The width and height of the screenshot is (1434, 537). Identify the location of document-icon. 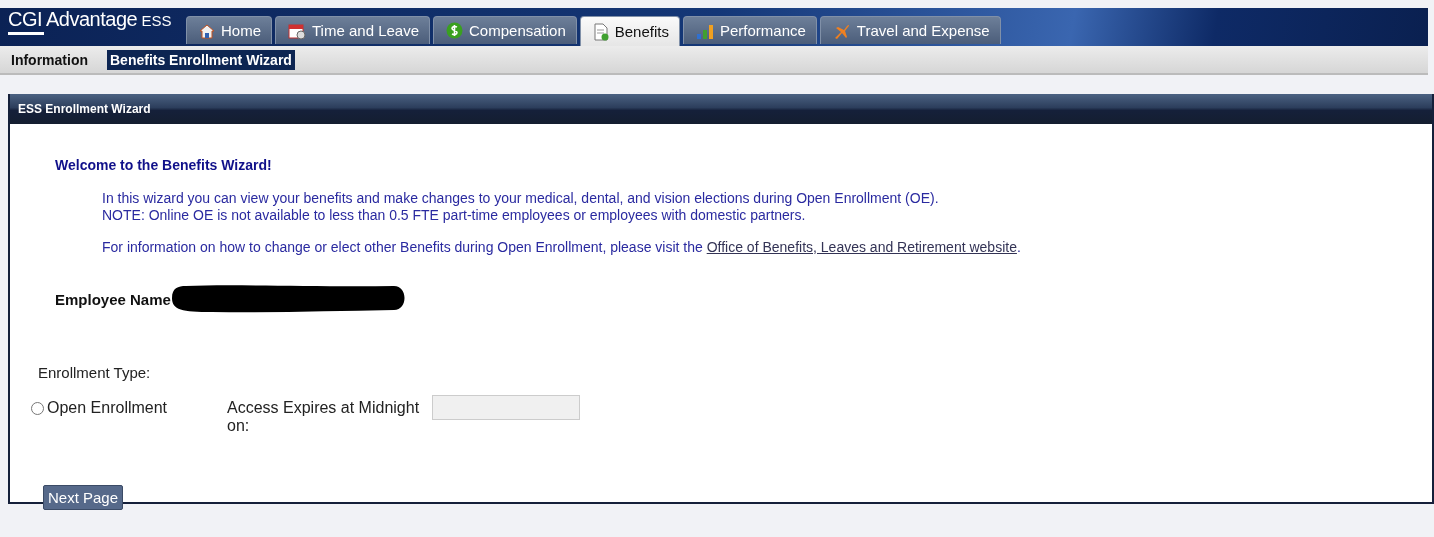
(600, 31).